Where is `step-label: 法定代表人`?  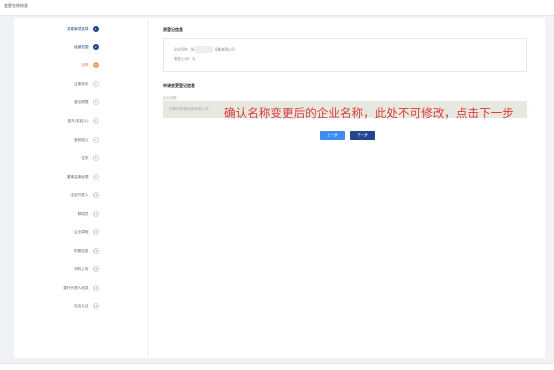 step-label: 法定代表人 is located at coordinates (79, 194).